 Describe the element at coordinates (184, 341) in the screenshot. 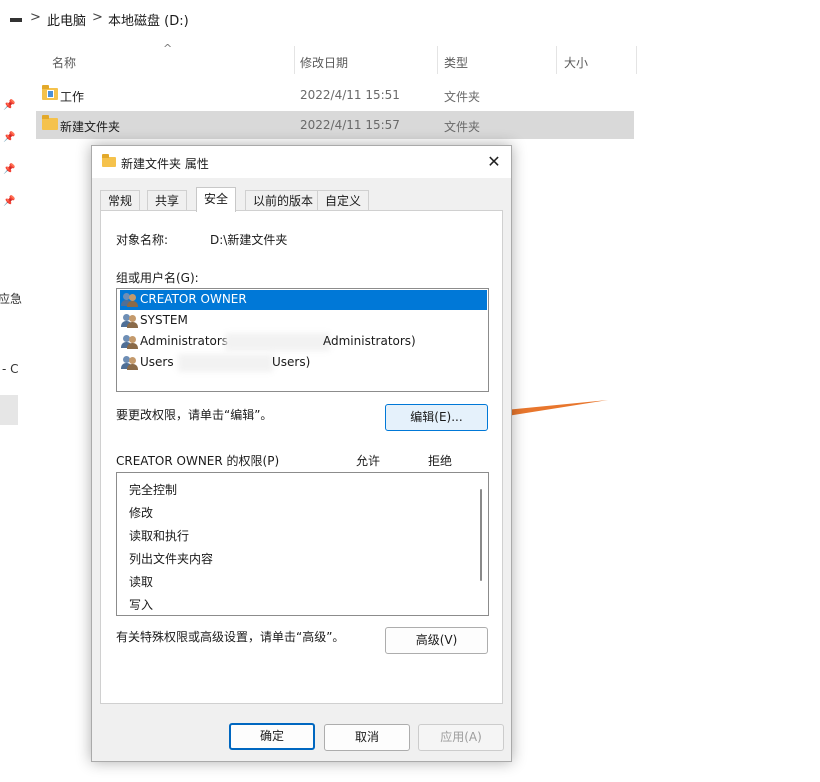

I see `user-name: Administrators` at that location.